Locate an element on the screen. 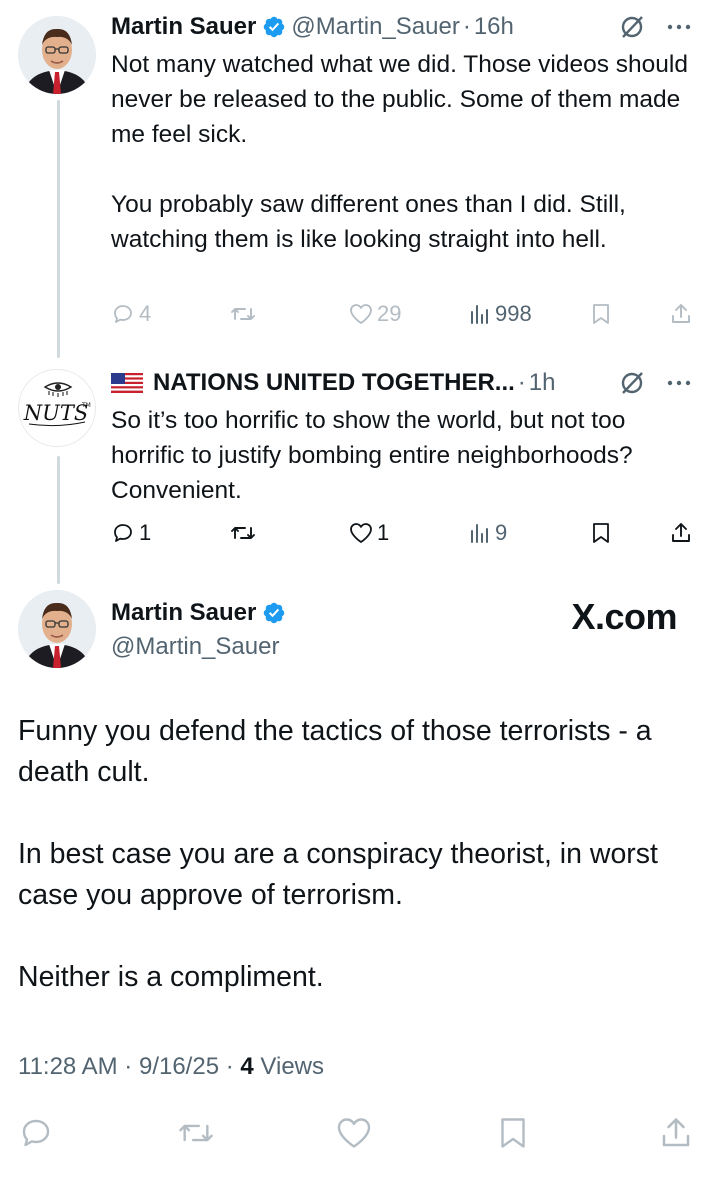  post-actions: 4 29 998 is located at coordinates (406, 314).